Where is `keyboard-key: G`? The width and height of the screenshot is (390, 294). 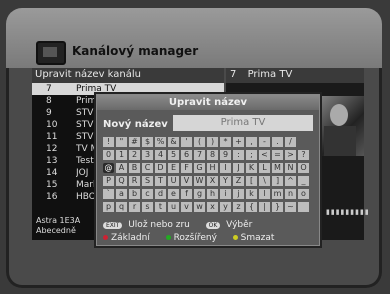
keyboard-key: G is located at coordinates (199, 168).